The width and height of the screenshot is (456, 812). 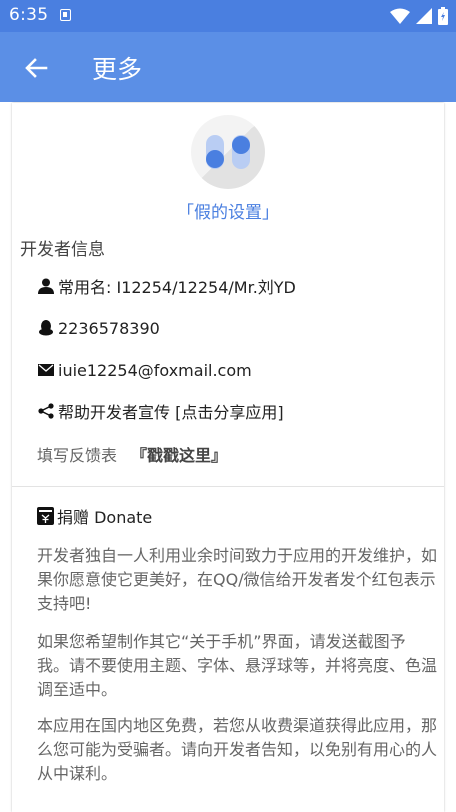 I want to click on status-time: 6:35, so click(x=29, y=15).